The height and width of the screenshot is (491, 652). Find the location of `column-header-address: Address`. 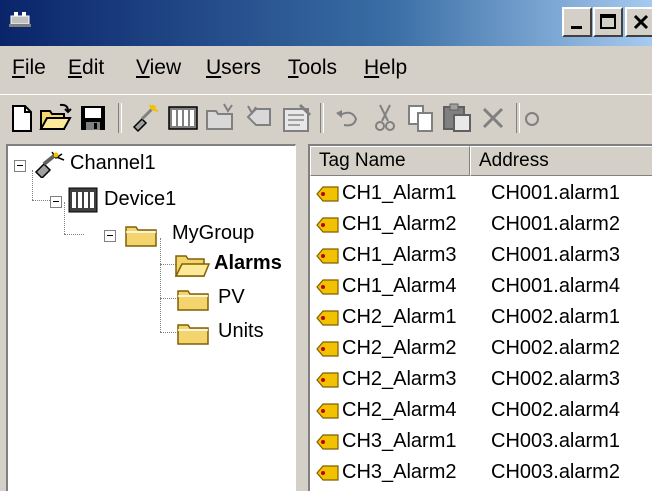

column-header-address: Address is located at coordinates (561, 161).